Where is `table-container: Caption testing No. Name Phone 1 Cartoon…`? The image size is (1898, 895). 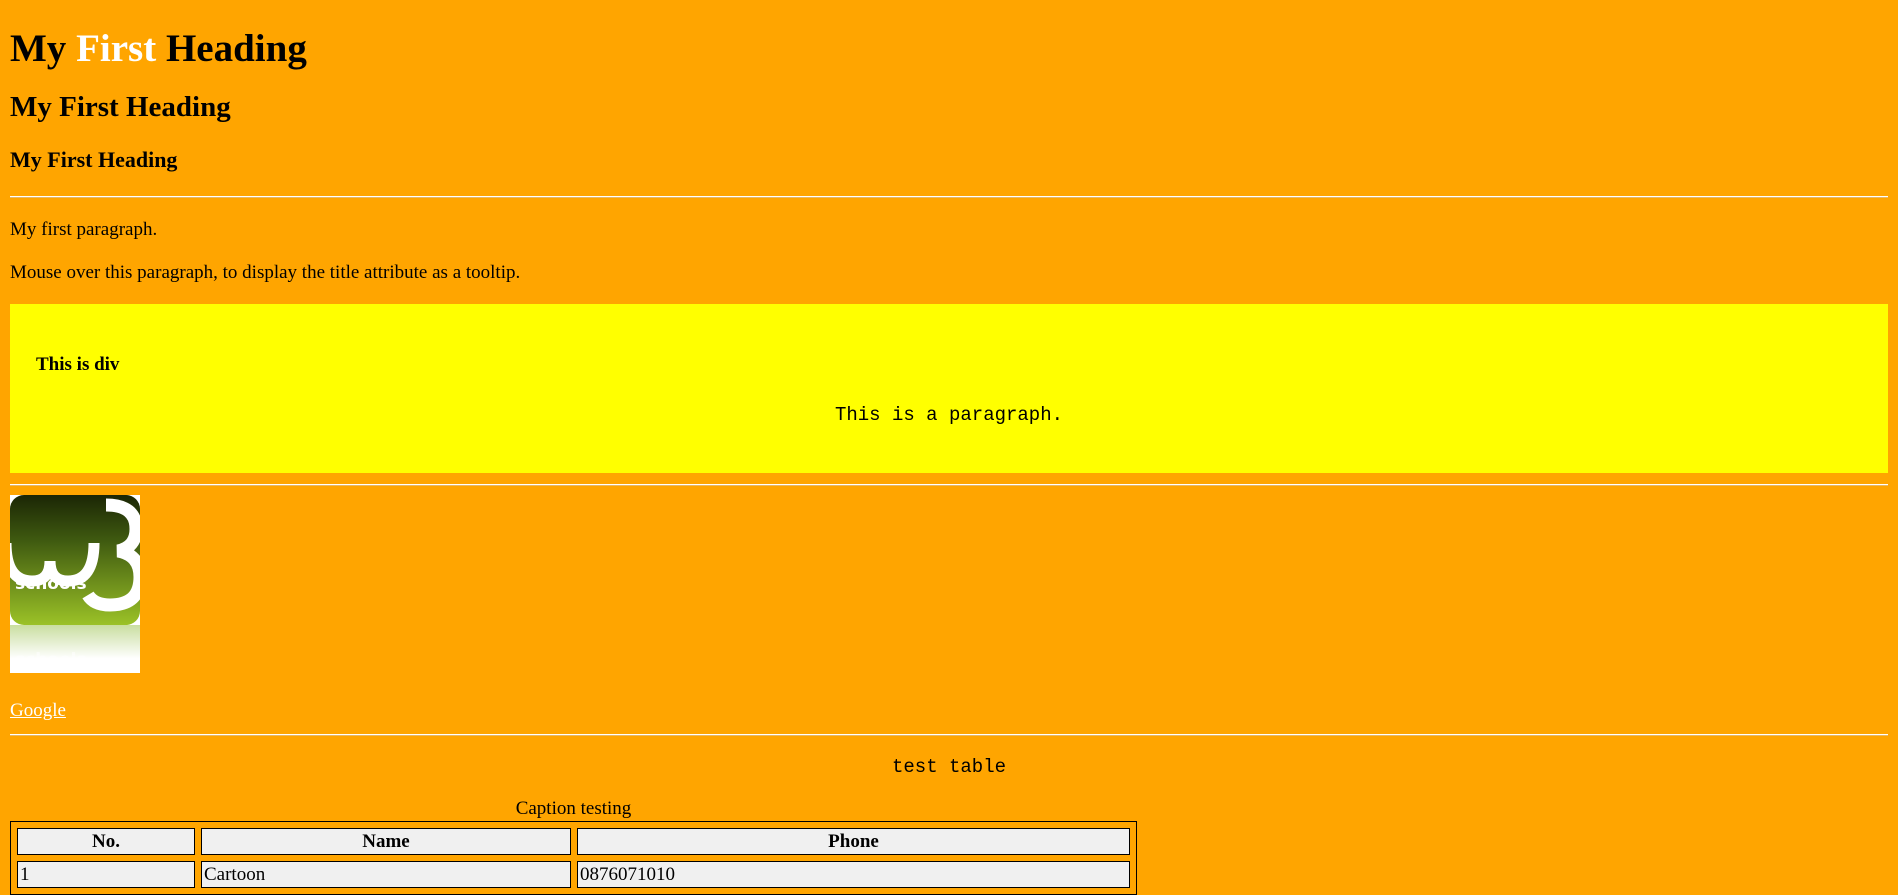
table-container: Caption testing No. Name Phone 1 Cartoon… is located at coordinates (573, 846).